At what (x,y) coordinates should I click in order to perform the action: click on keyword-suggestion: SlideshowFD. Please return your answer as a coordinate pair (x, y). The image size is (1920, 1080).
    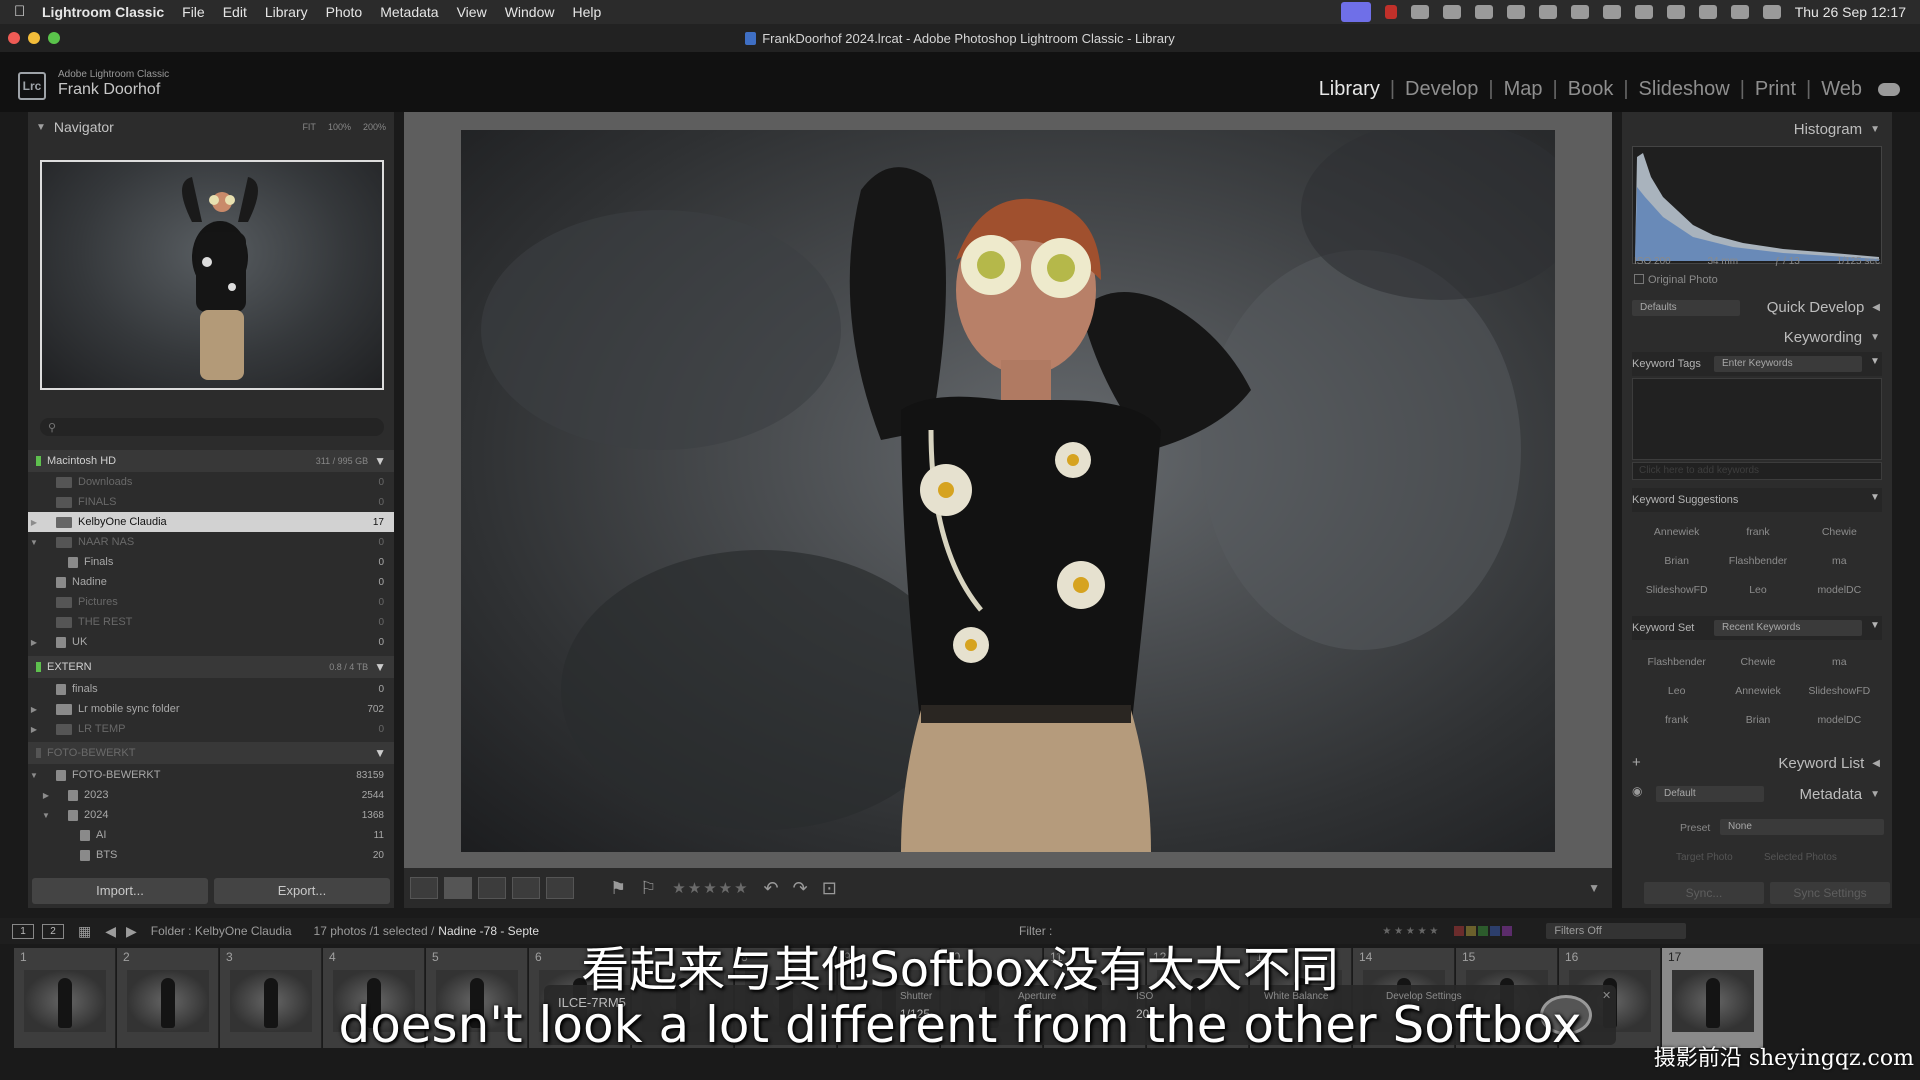
    Looking at the image, I should click on (1676, 590).